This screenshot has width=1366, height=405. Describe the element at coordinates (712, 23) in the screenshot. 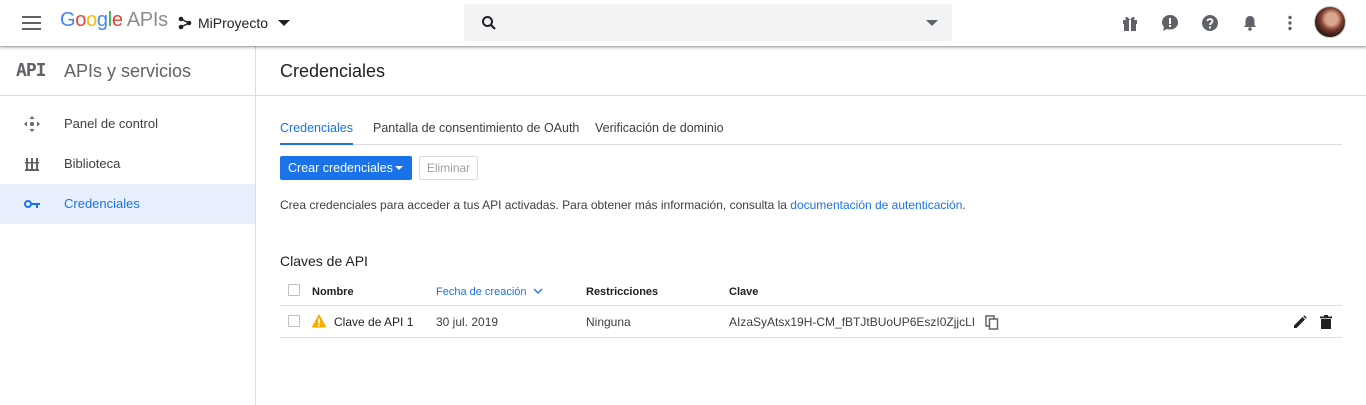

I see `search-input` at that location.